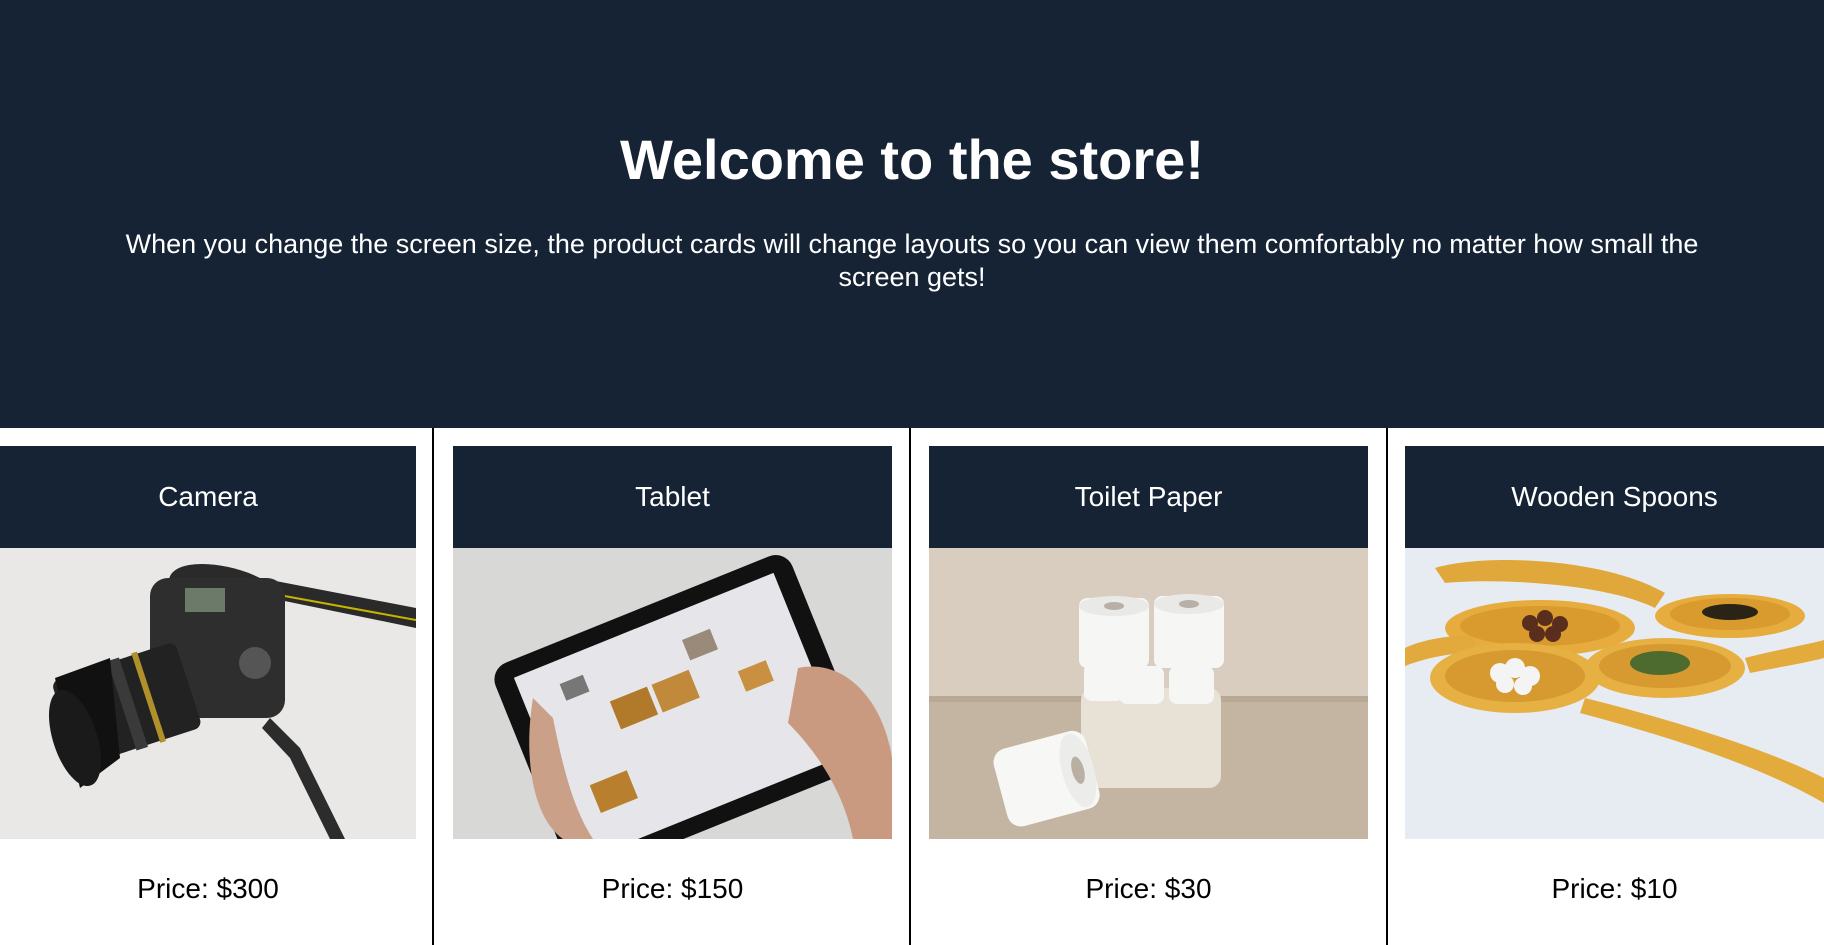 This screenshot has width=1824, height=945. I want to click on product-price: Price: $10, so click(1614, 888).